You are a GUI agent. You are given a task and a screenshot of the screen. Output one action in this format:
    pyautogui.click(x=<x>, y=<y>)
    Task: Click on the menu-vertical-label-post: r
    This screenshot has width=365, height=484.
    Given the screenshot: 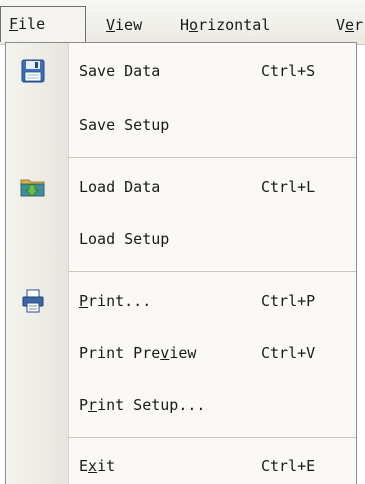 What is the action you would take?
    pyautogui.click(x=359, y=25)
    